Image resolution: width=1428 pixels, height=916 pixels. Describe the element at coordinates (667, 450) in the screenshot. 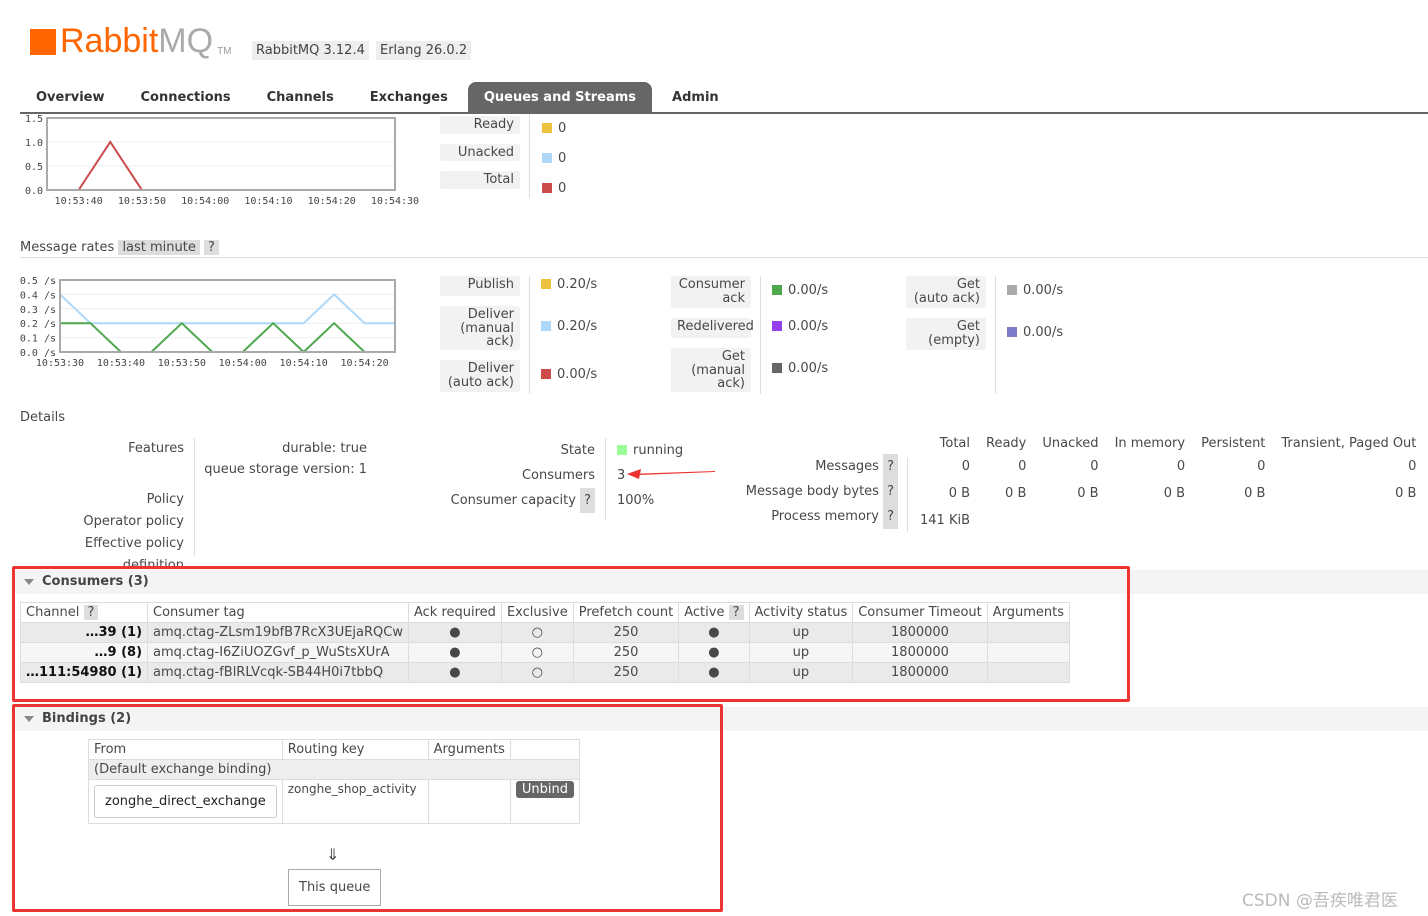

I see `state-value: running` at that location.